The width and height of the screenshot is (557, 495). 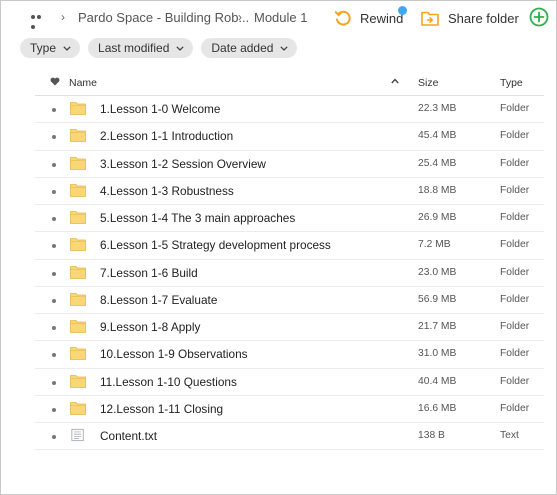 What do you see at coordinates (483, 18) in the screenshot?
I see `share-folder-label: Share folder` at bounding box center [483, 18].